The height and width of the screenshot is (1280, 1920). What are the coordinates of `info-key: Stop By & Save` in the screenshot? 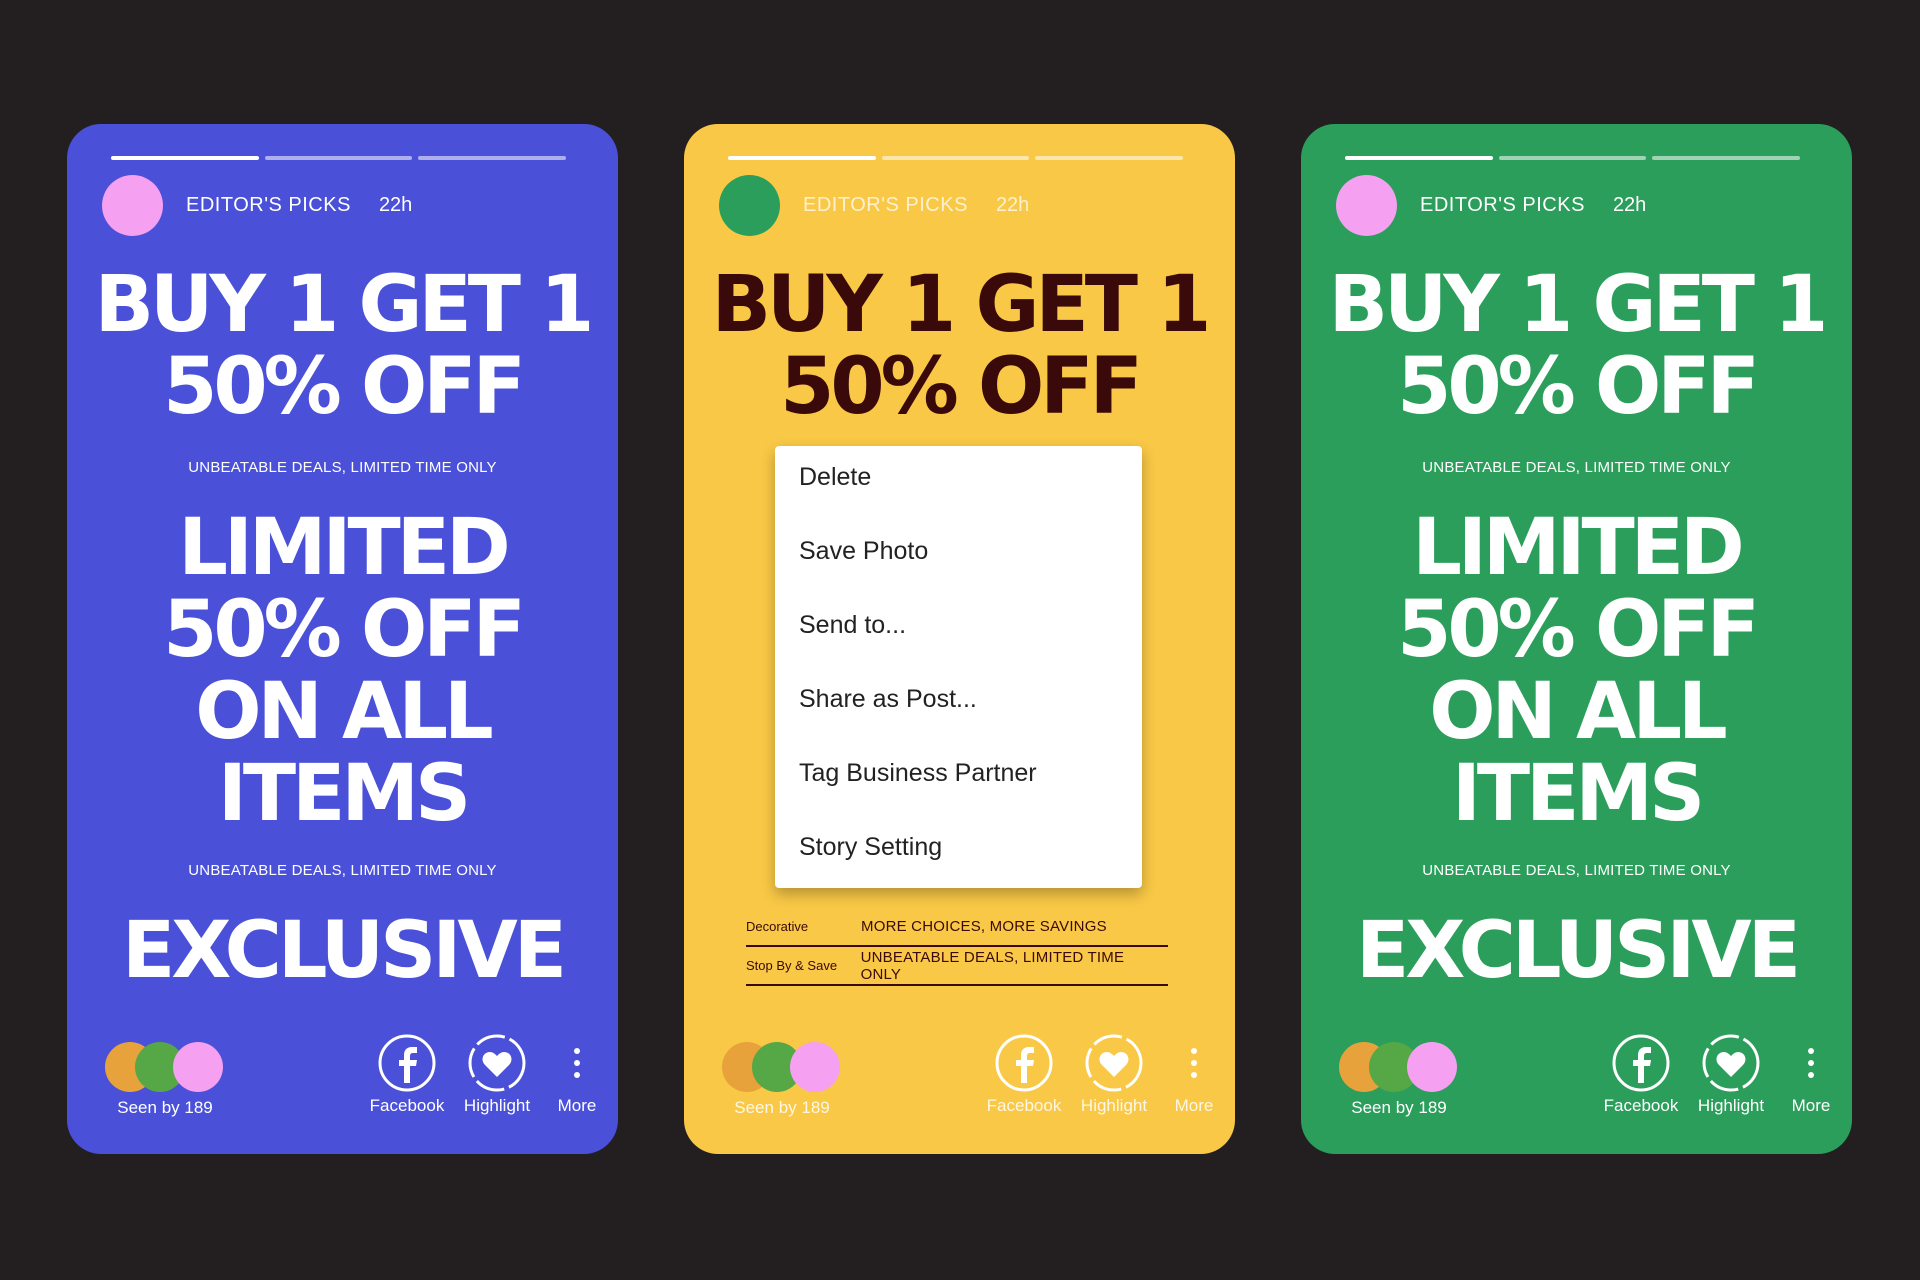 It's located at (792, 965).